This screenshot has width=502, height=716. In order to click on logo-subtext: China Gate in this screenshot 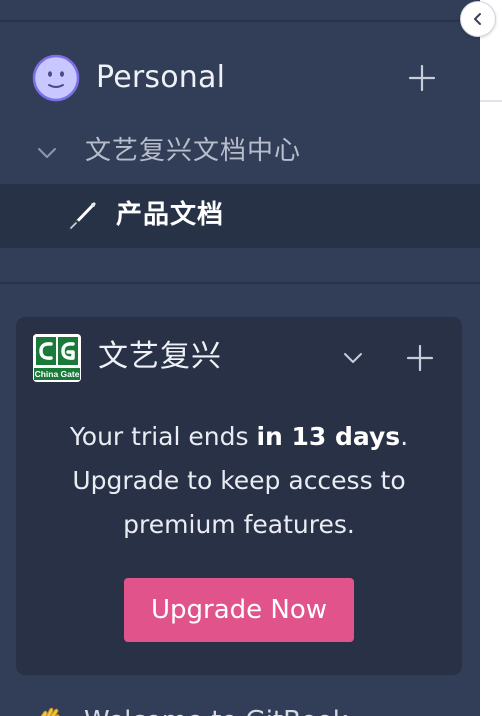, I will do `click(57, 374)`.